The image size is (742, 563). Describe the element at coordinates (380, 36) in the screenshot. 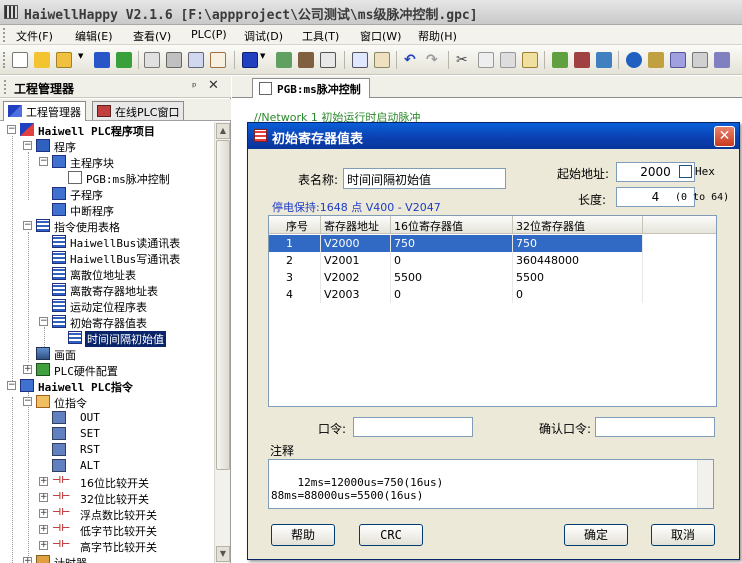

I see `menu-window: 窗口(W)` at that location.